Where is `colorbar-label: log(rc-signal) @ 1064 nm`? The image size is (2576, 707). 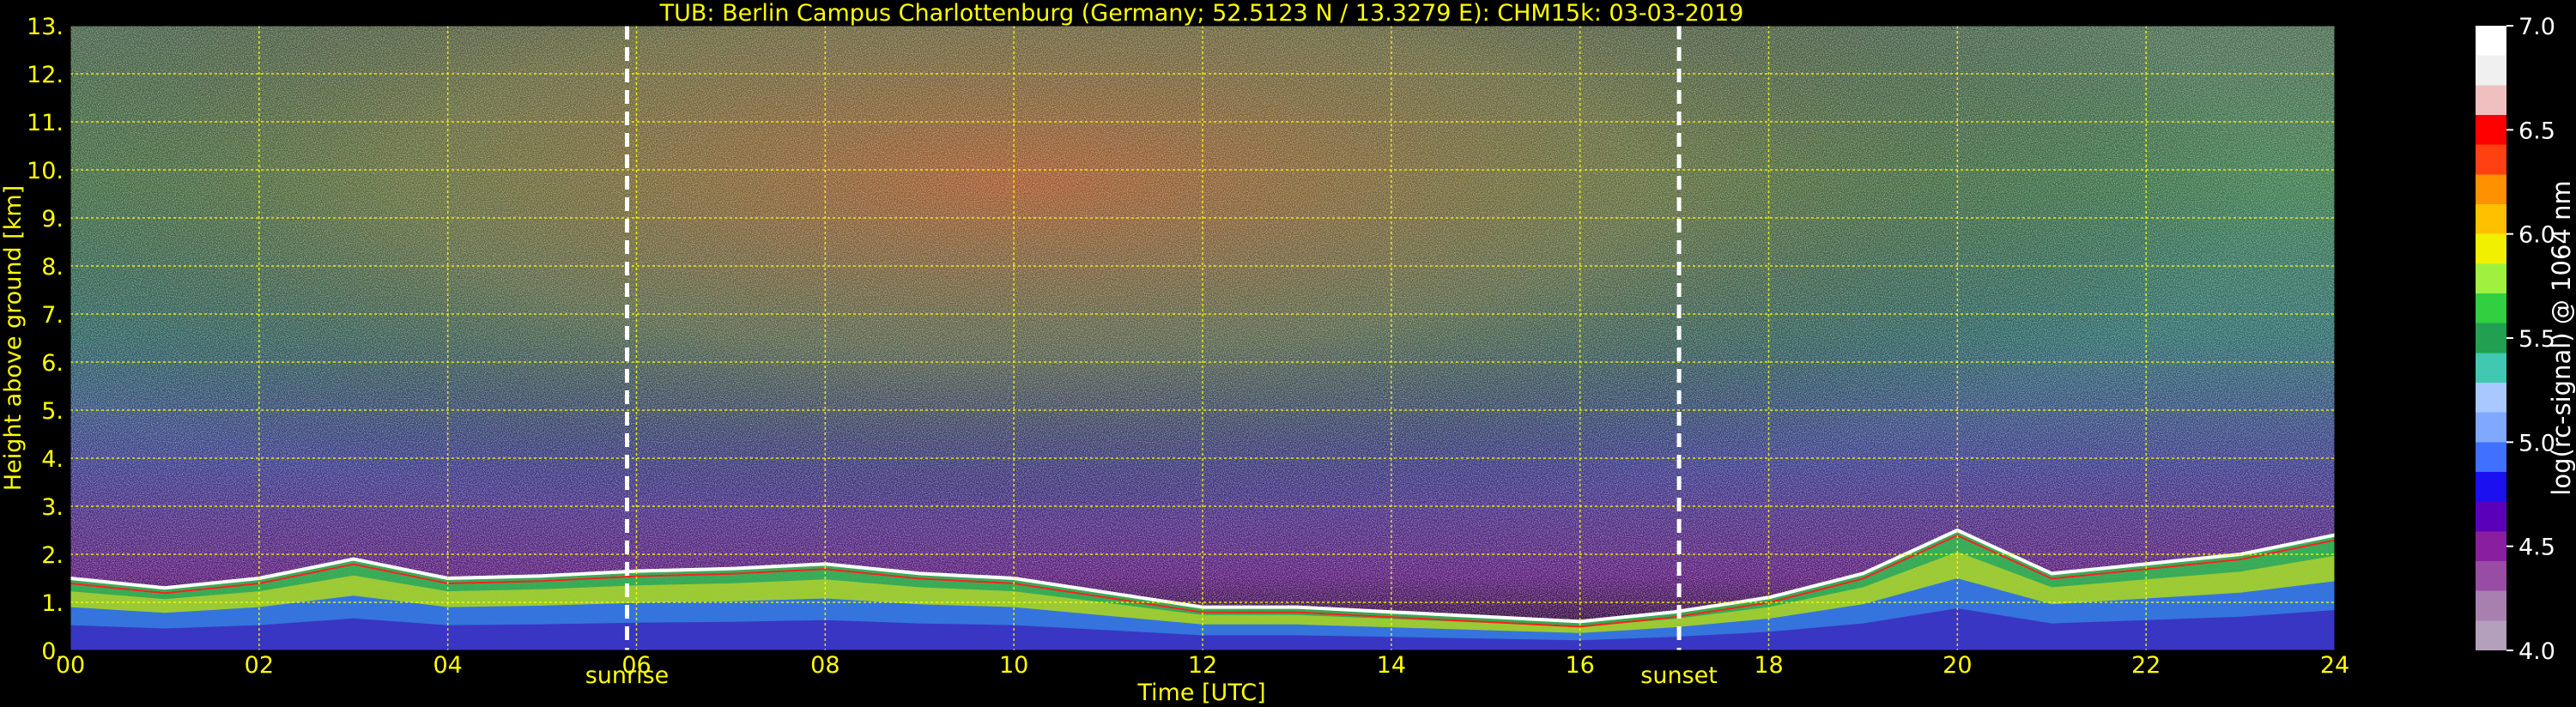 colorbar-label: log(rc-signal) @ 1064 nm is located at coordinates (2561, 337).